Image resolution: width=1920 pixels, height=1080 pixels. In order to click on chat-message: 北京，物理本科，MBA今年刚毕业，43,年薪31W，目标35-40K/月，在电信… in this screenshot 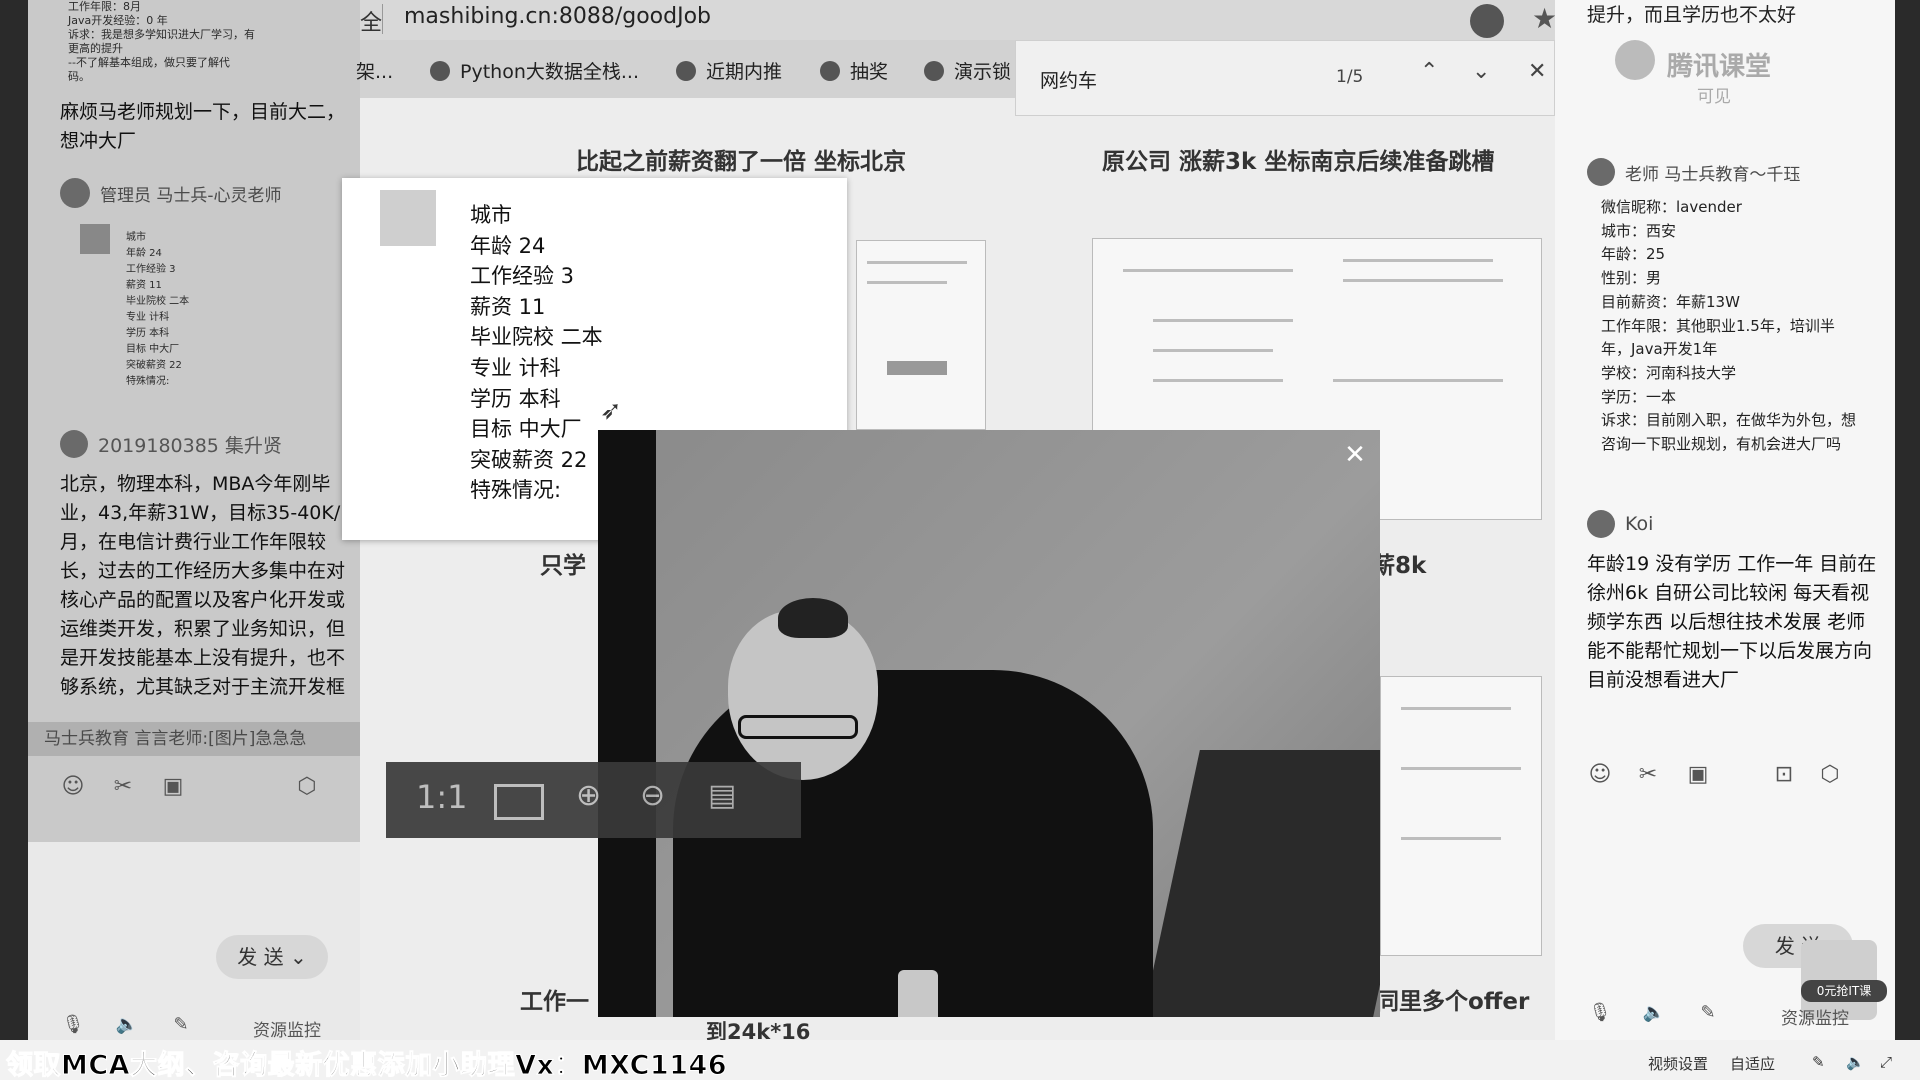, I will do `click(202, 585)`.